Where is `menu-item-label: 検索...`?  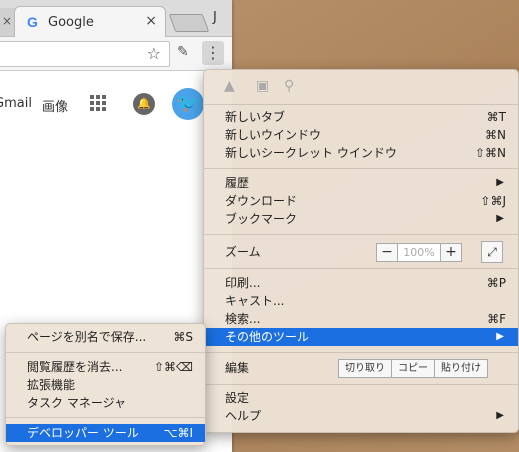
menu-item-label: 検索... is located at coordinates (243, 319).